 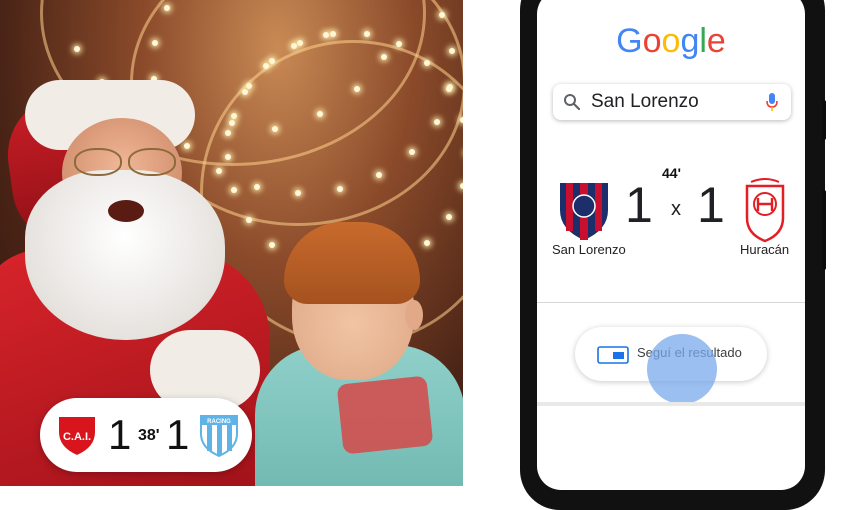 I want to click on boy-shirt-print, so click(x=385, y=415).